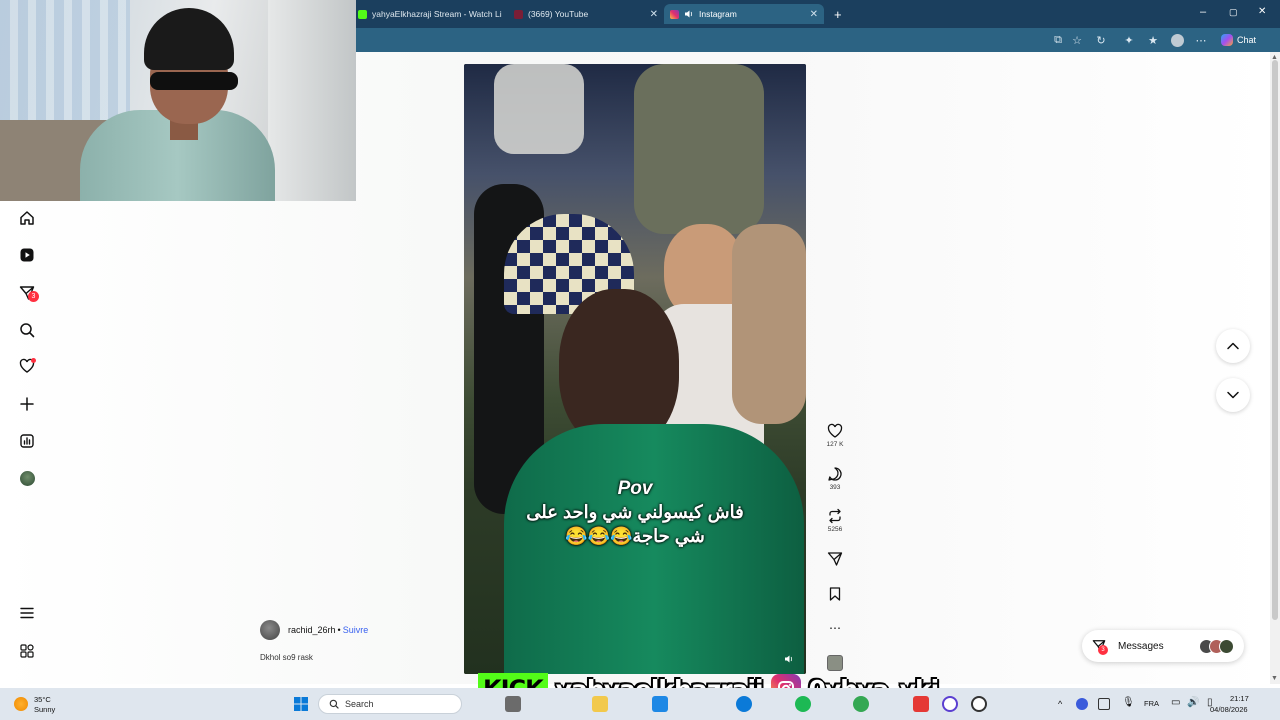 Image resolution: width=1280 pixels, height=720 pixels. What do you see at coordinates (1177, 40) in the screenshot?
I see `profile-avatar-icon` at bounding box center [1177, 40].